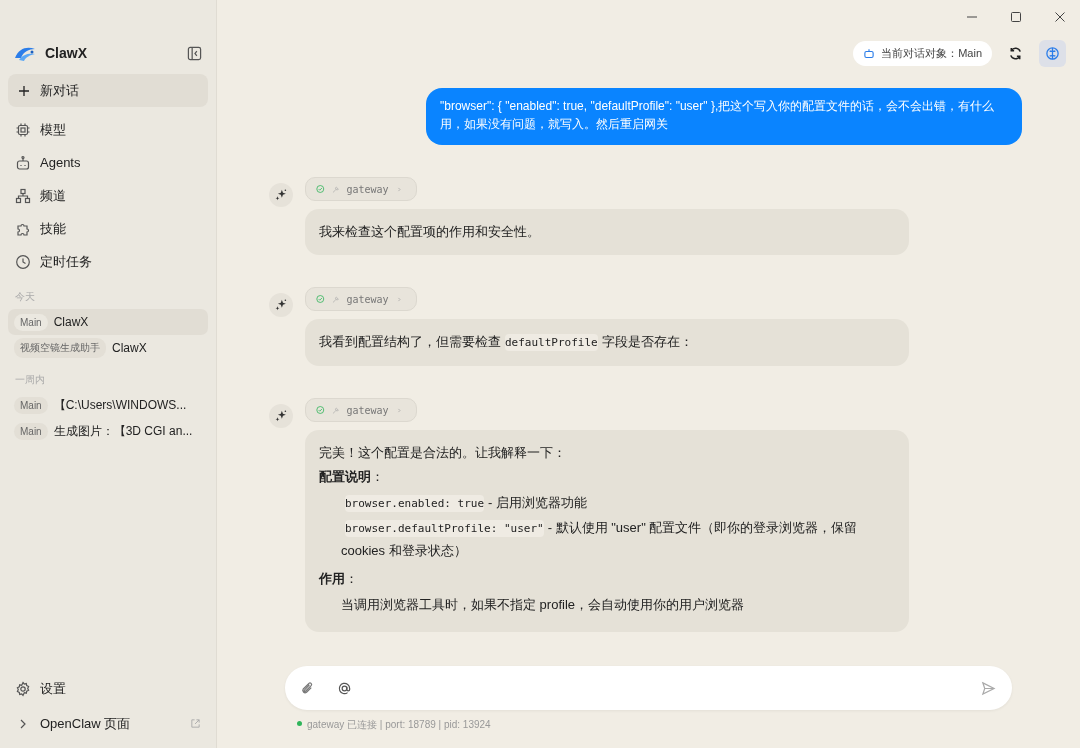  Describe the element at coordinates (352, 477) in the screenshot. I see `section-heading: 配置说明：` at that location.